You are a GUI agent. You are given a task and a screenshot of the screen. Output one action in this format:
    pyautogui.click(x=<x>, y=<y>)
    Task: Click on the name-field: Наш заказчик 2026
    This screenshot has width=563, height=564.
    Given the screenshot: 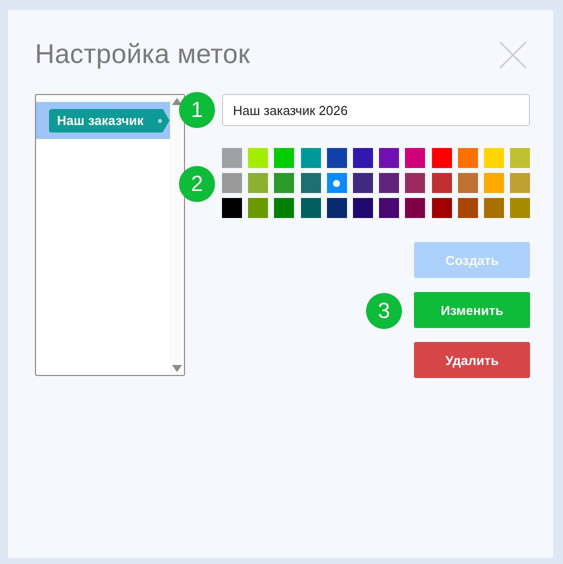 What is the action you would take?
    pyautogui.click(x=376, y=110)
    